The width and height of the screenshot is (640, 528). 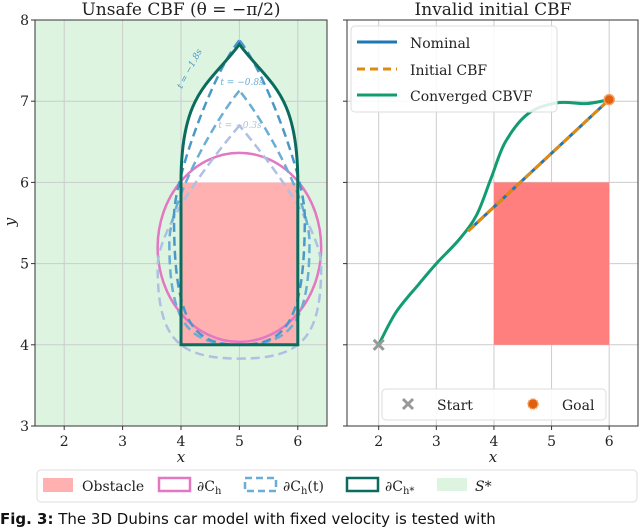 What do you see at coordinates (440, 44) in the screenshot?
I see `legend-nominal-label: Nominal` at bounding box center [440, 44].